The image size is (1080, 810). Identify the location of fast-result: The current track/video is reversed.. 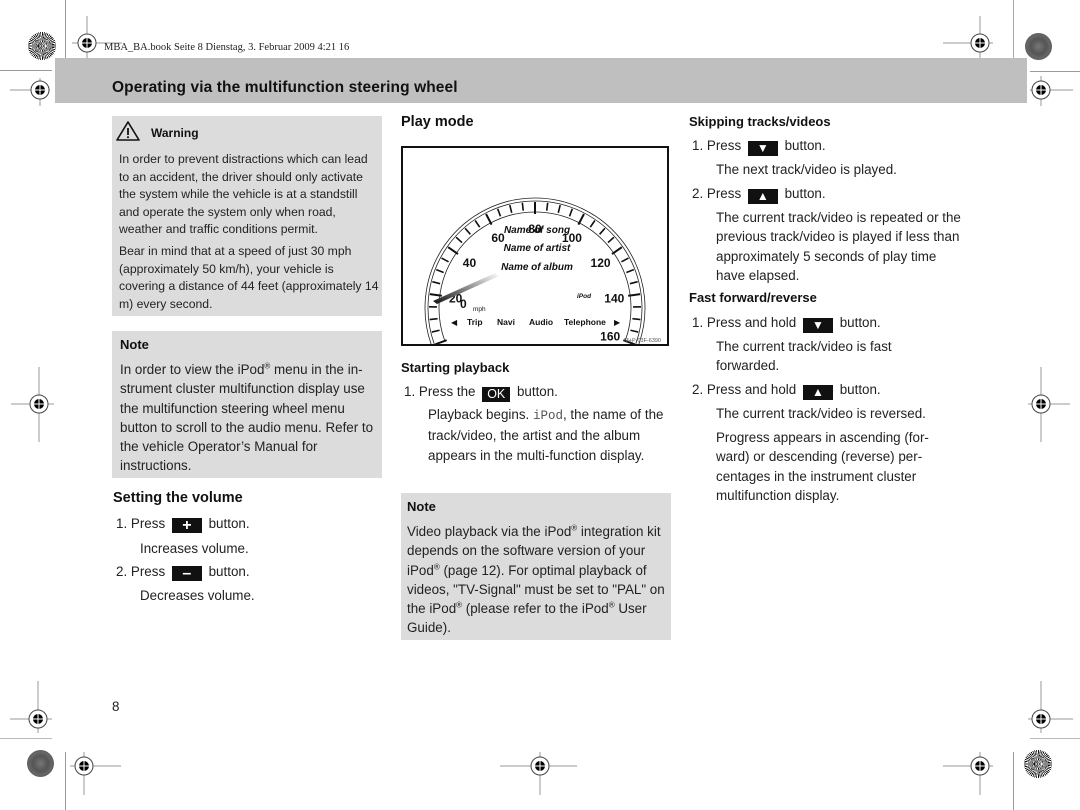
(821, 413).